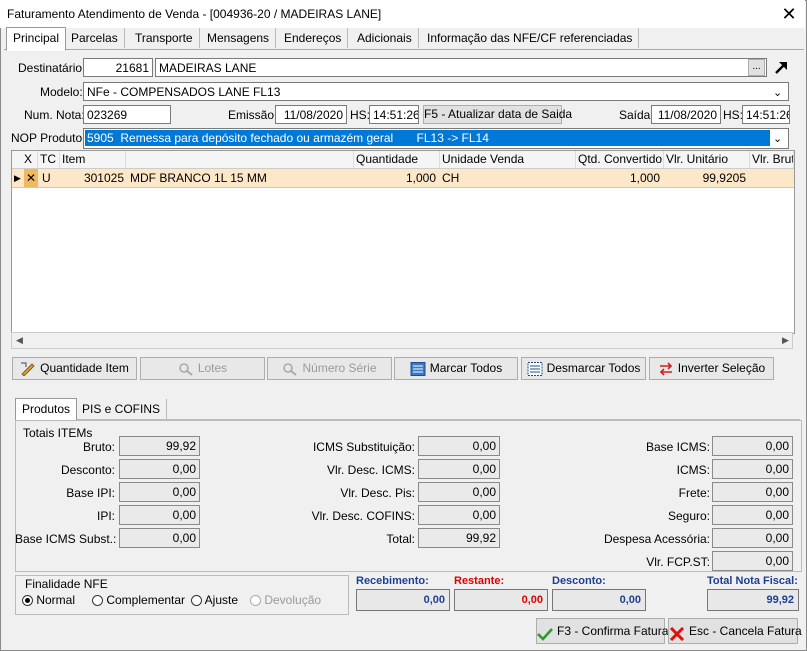  Describe the element at coordinates (508, 159) in the screenshot. I see `column-header-unidade-venda: Unidade Venda` at that location.